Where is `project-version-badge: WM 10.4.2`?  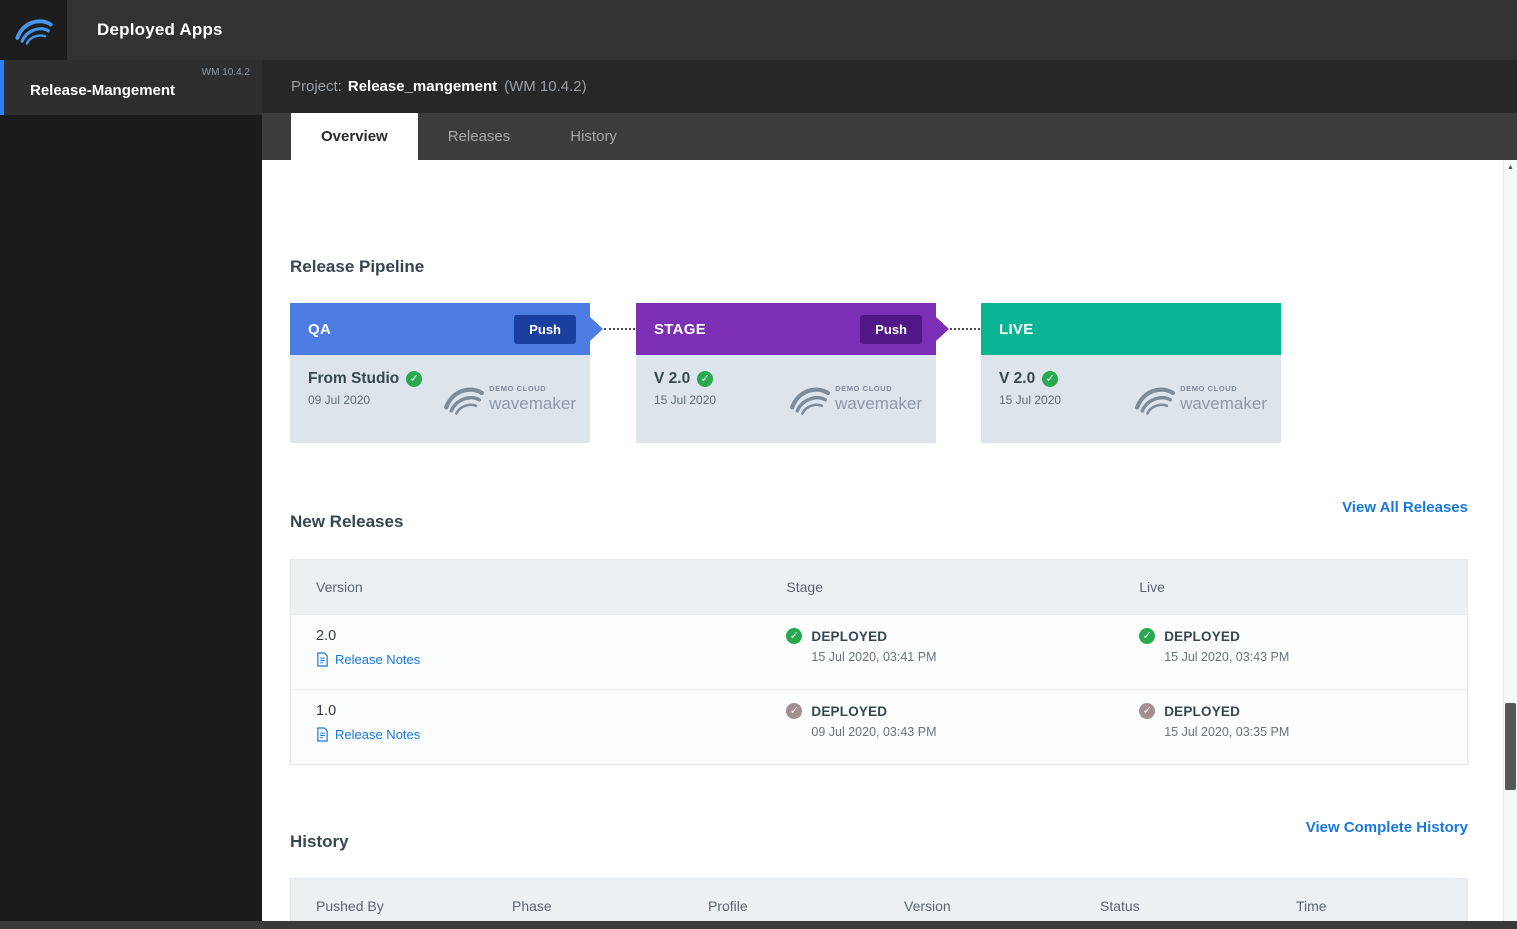
project-version-badge: WM 10.4.2 is located at coordinates (225, 72).